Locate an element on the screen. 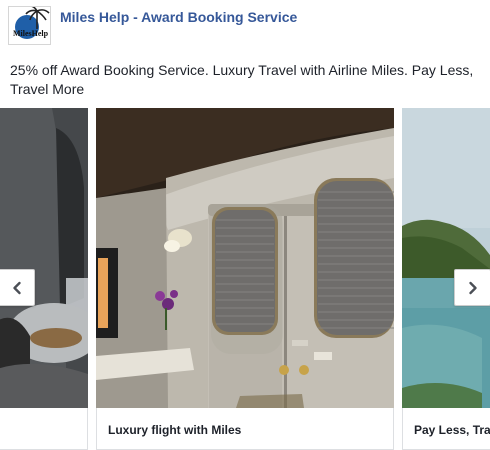 The image size is (490, 450). card-title: Pay Less, Travel More is located at coordinates (452, 430).